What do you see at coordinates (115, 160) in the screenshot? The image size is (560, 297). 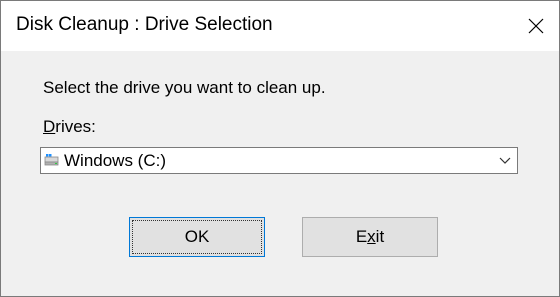 I see `selected-drive: Windows (C:)` at bounding box center [115, 160].